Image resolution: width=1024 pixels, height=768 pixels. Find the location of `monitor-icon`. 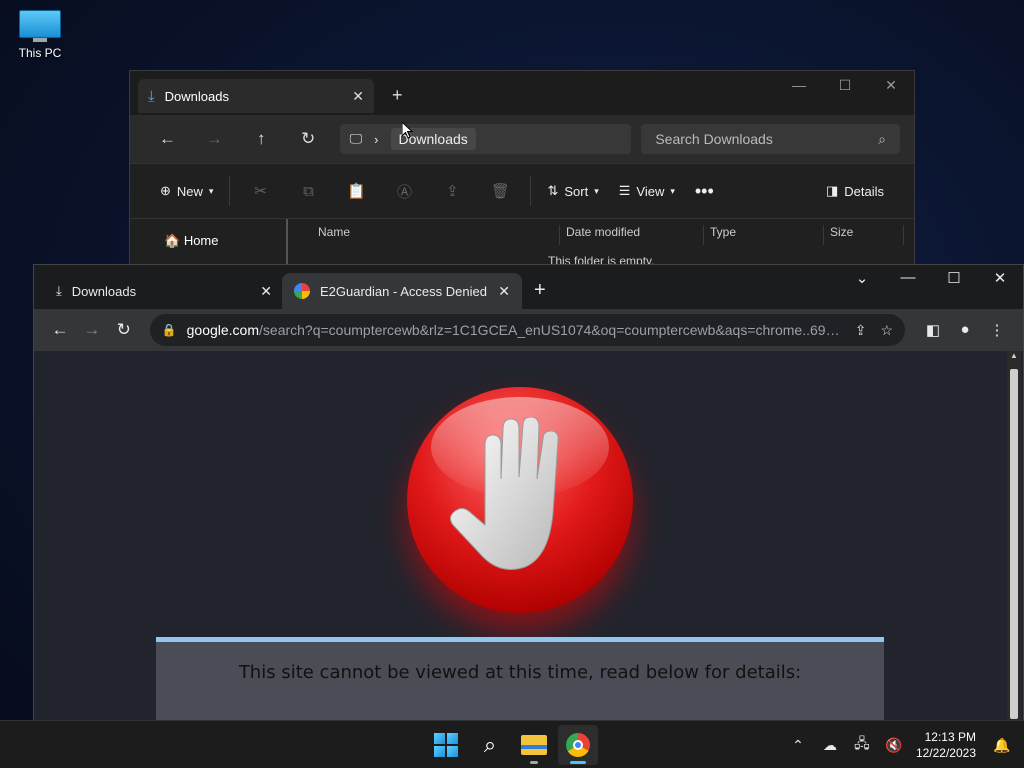

monitor-icon is located at coordinates (40, 26).